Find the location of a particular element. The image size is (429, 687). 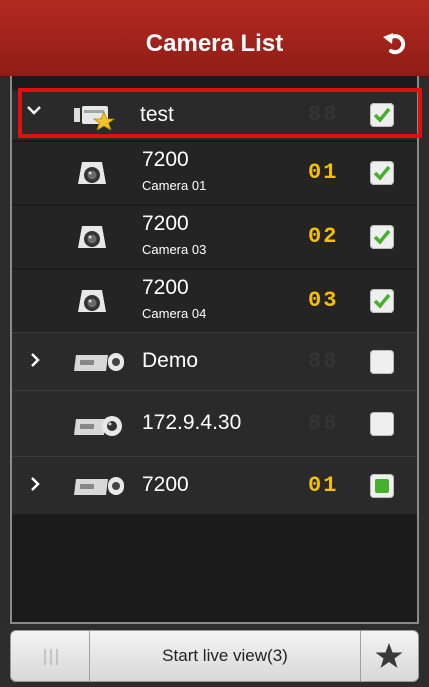

star-icon is located at coordinates (389, 655).